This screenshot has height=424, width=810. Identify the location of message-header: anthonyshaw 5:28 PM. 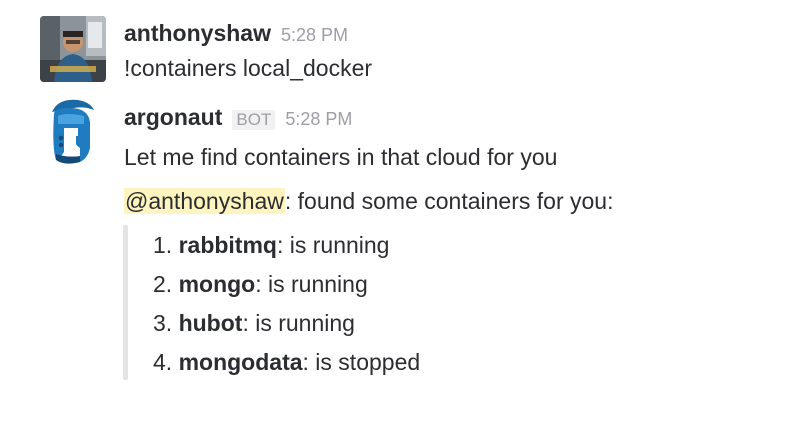
(236, 33).